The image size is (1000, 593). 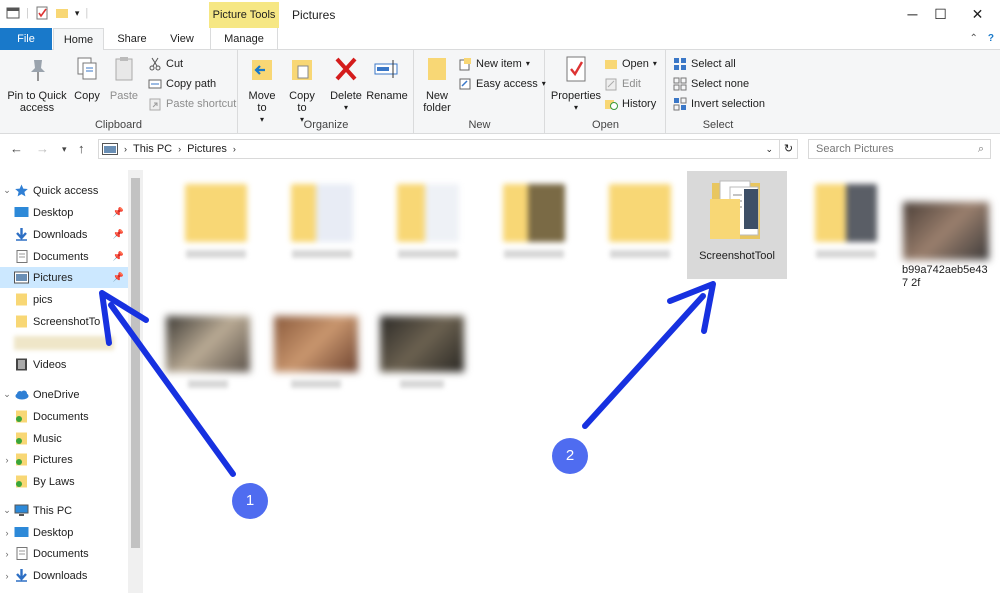 I want to click on scrollbar-thumb, so click(x=135, y=363).